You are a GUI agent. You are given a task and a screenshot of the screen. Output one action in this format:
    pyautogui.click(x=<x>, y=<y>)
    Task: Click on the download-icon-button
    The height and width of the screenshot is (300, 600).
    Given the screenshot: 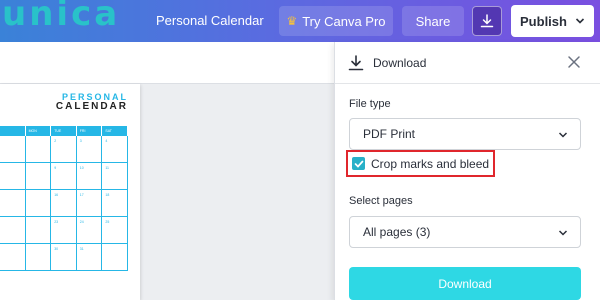 What is the action you would take?
    pyautogui.click(x=487, y=21)
    